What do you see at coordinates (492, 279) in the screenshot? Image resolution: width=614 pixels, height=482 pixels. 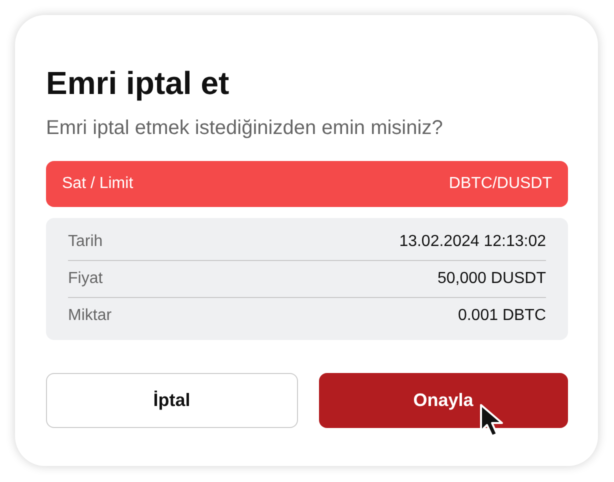 I see `detail-value: 50,000 DUSDT` at bounding box center [492, 279].